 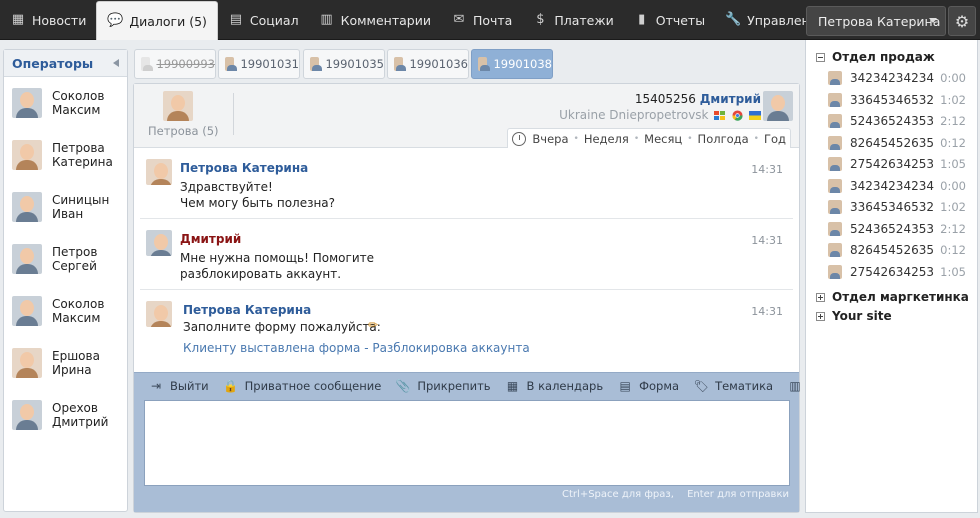 What do you see at coordinates (76, 356) in the screenshot?
I see `operator-first-name: Ершова` at bounding box center [76, 356].